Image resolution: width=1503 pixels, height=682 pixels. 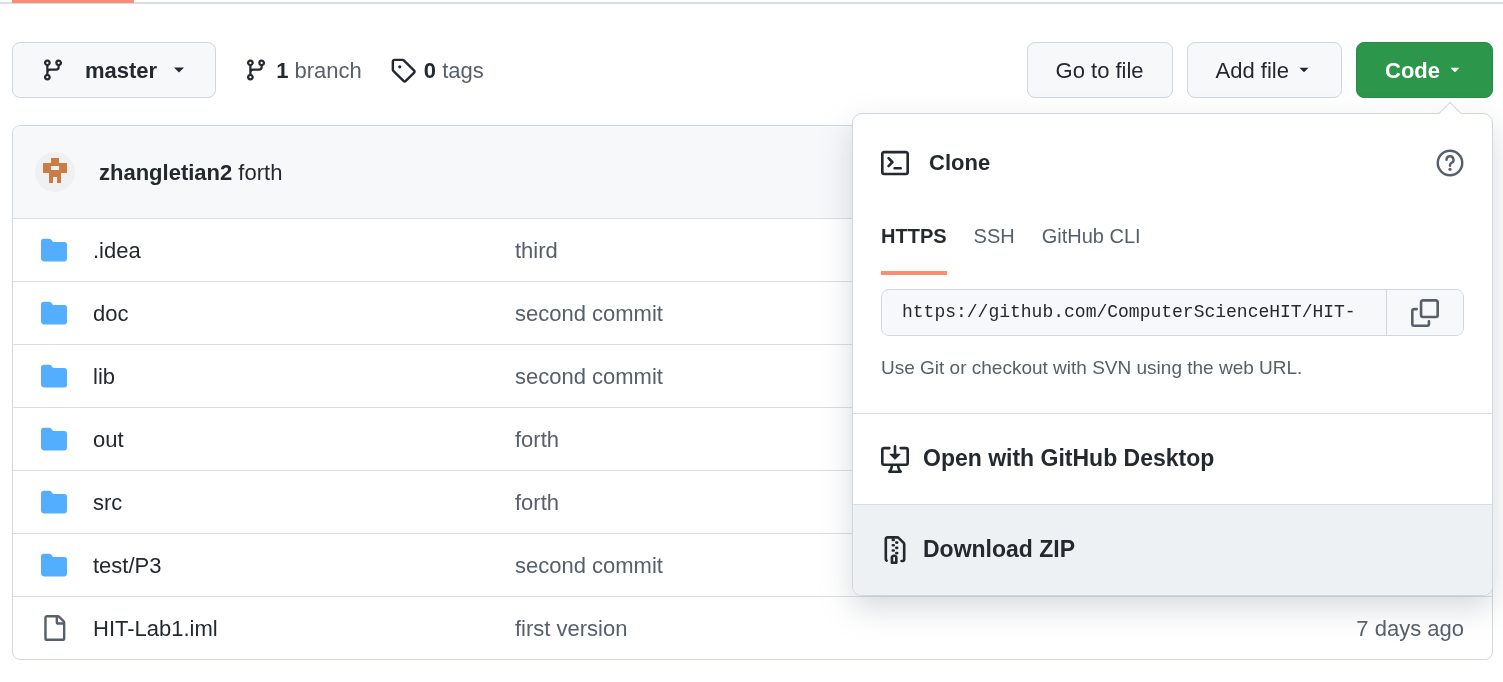 What do you see at coordinates (960, 163) in the screenshot?
I see `clone-title: Clone` at bounding box center [960, 163].